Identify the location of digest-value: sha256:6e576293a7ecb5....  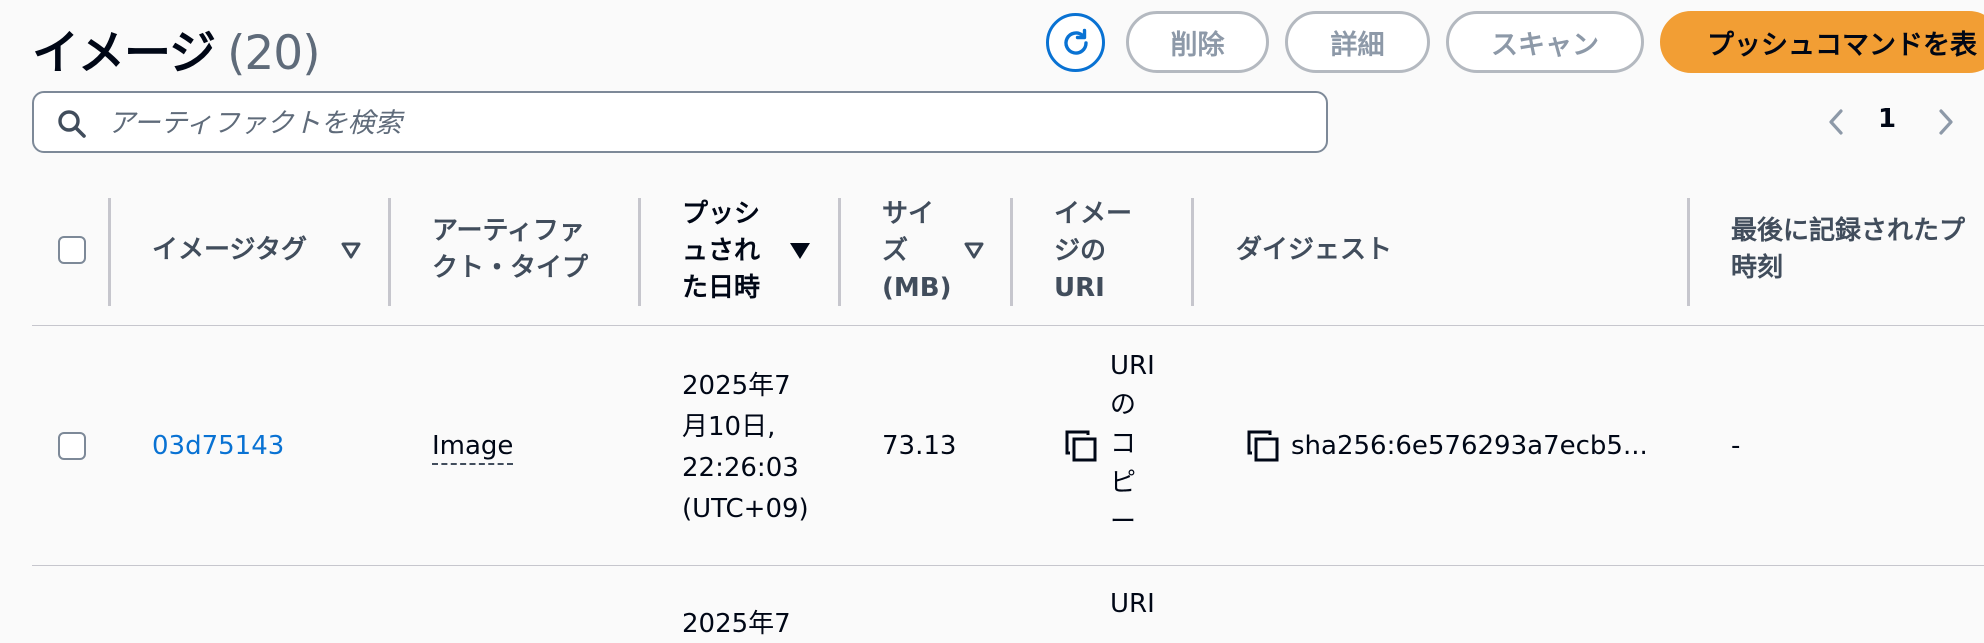
(1469, 446).